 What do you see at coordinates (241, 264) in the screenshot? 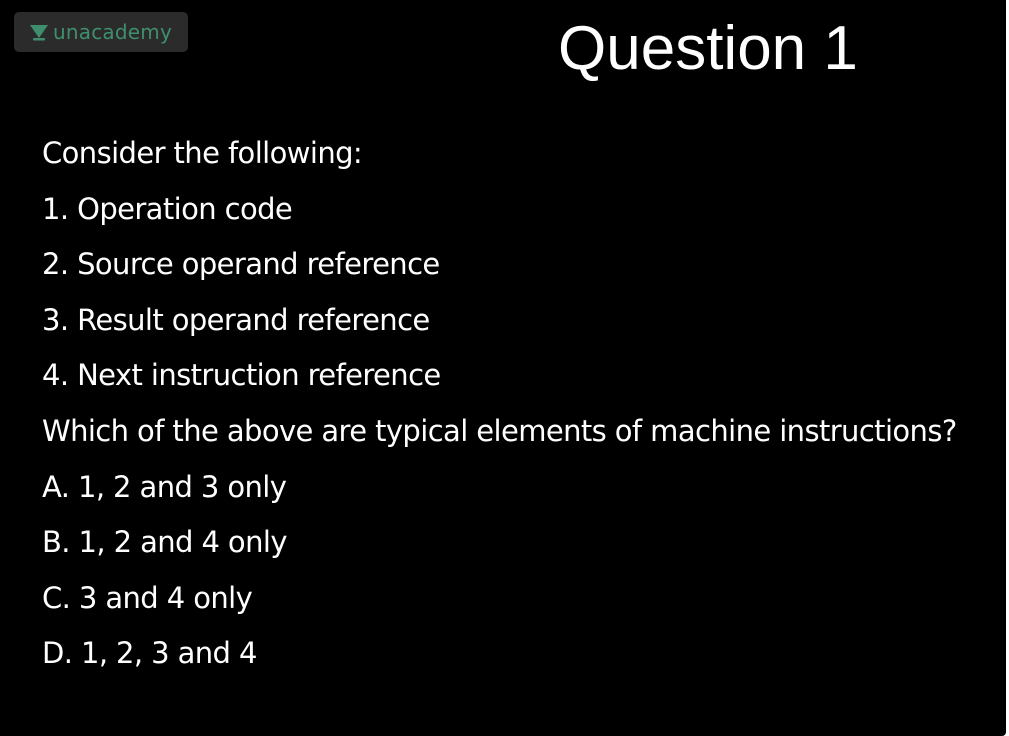
I see `list-item-2: 2. Source operand reference` at bounding box center [241, 264].